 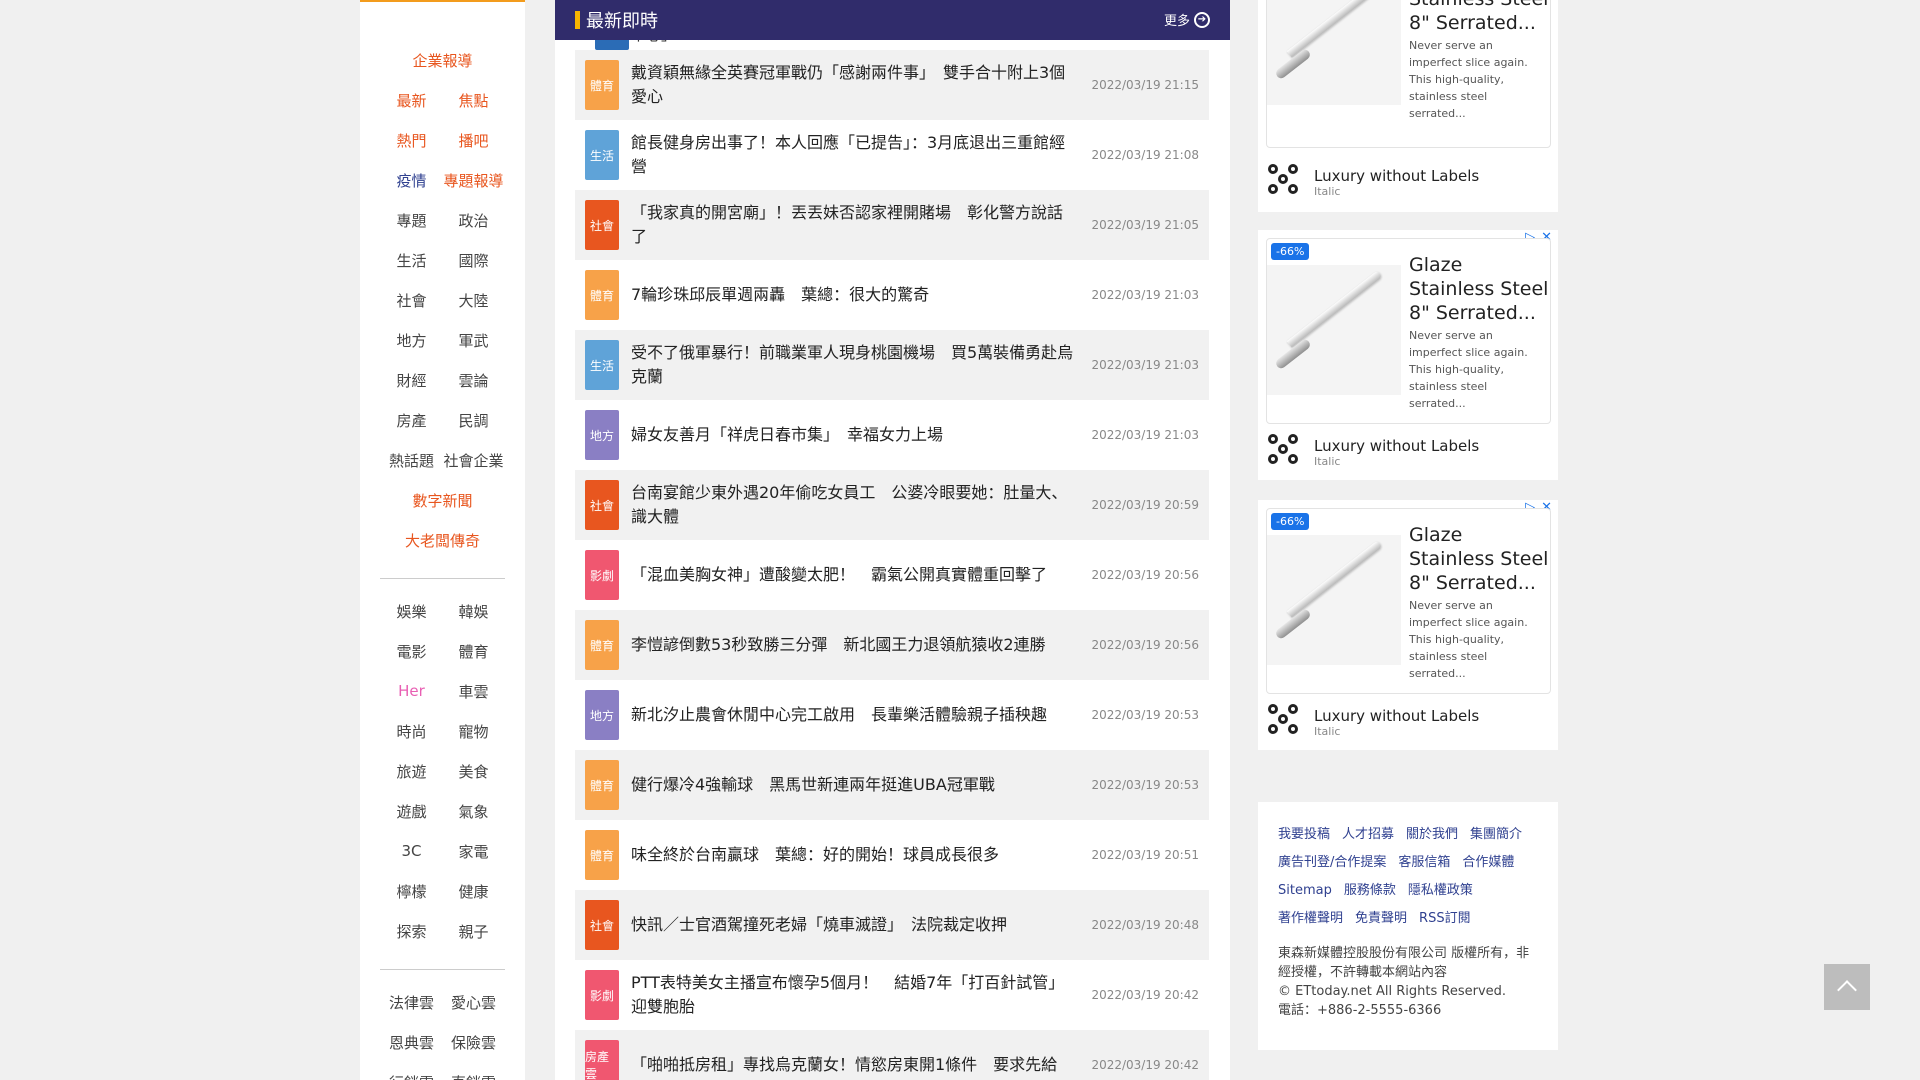 I want to click on news-item: 體育 7輪珍珠邱辰單週兩轟 葉總：很大的驚奇 2022/03/19 21:03, so click(x=892, y=295).